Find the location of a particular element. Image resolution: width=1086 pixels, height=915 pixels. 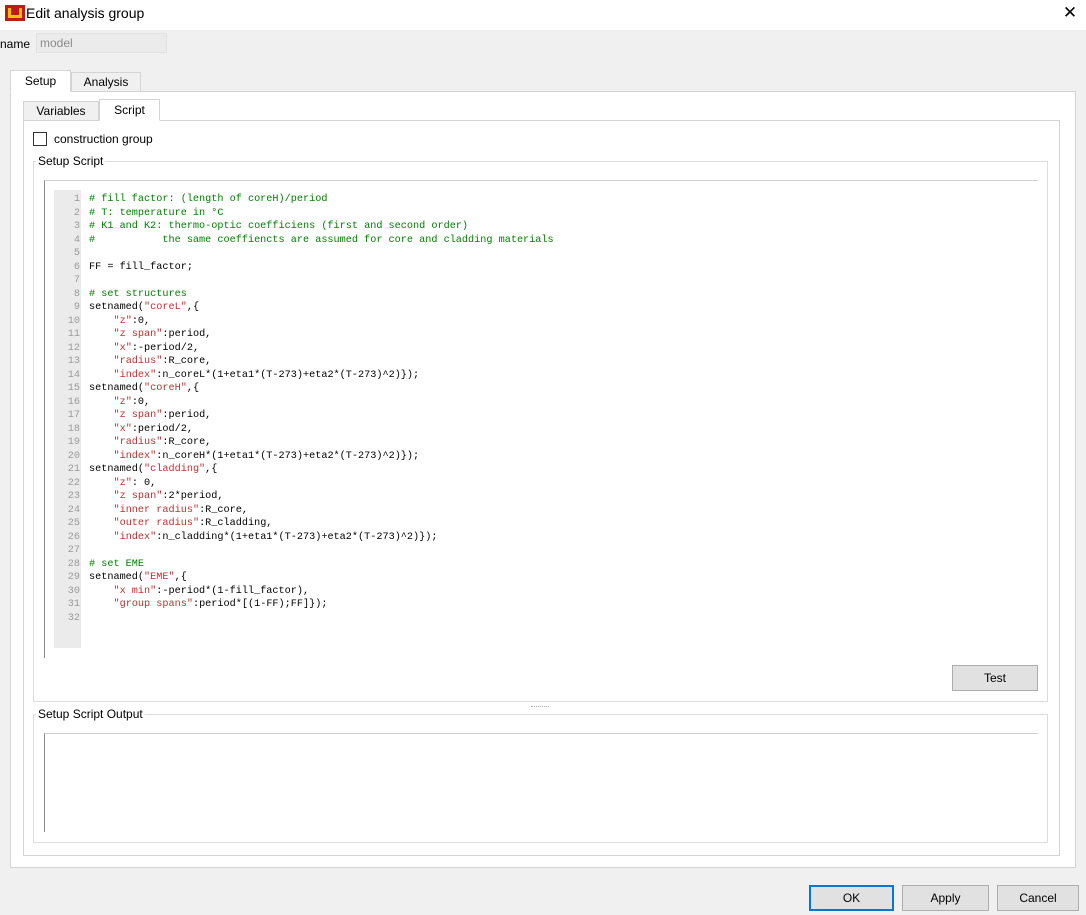

code-line: 8 # set structures is located at coordinates (304, 295).